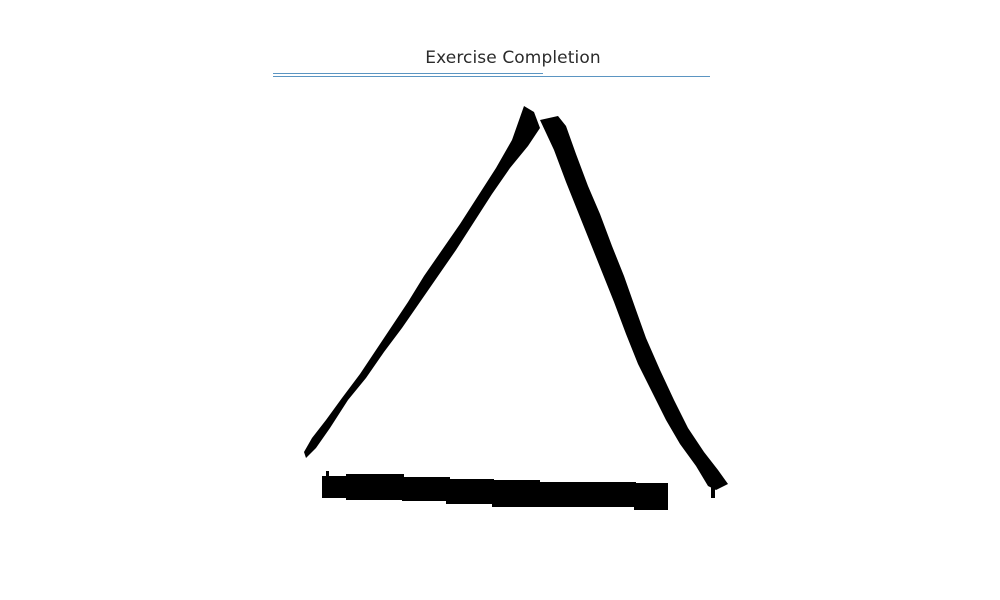  Describe the element at coordinates (634, 307) in the screenshot. I see `triangle-right-stroke` at that location.